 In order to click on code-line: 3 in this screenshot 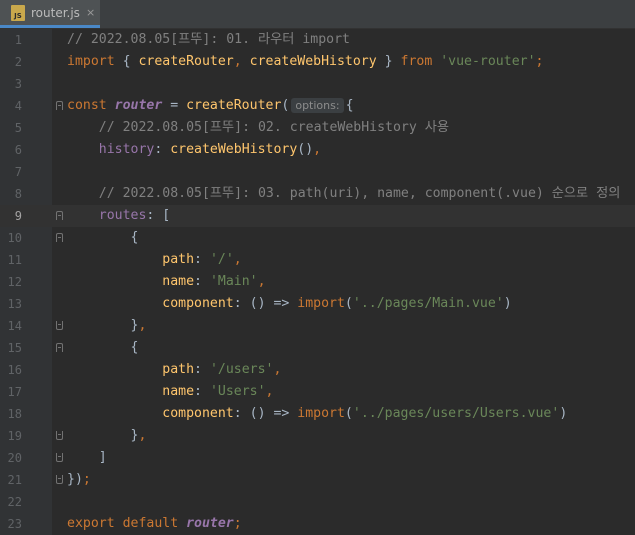, I will do `click(317, 84)`.